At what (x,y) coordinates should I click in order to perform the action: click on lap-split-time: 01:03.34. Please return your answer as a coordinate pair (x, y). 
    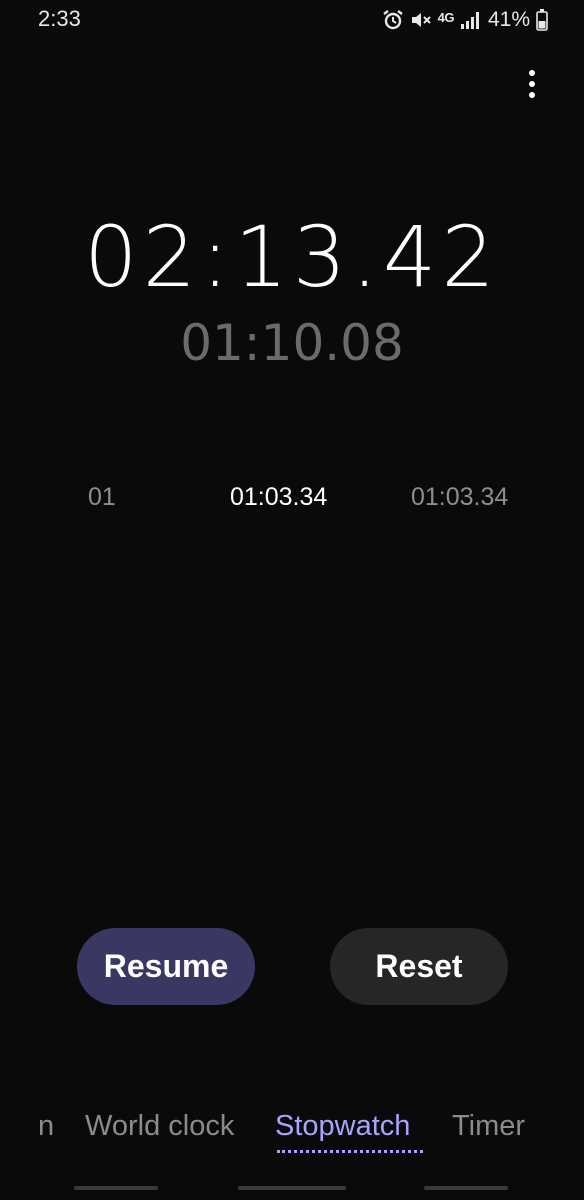
    Looking at the image, I should click on (279, 497).